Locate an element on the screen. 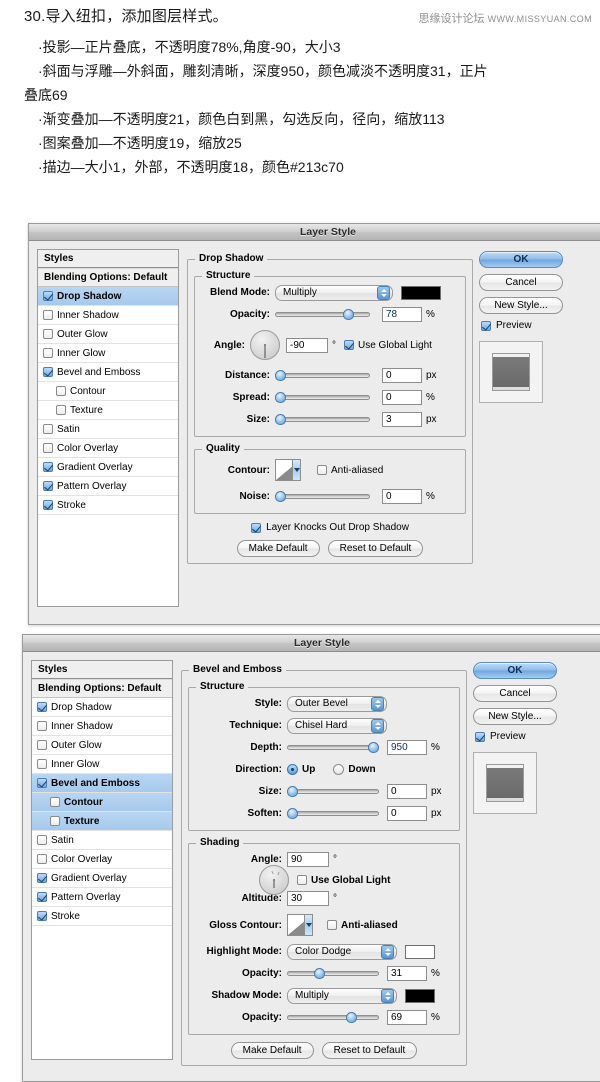 The width and height of the screenshot is (600, 1082). spread-input: 0 is located at coordinates (402, 397).